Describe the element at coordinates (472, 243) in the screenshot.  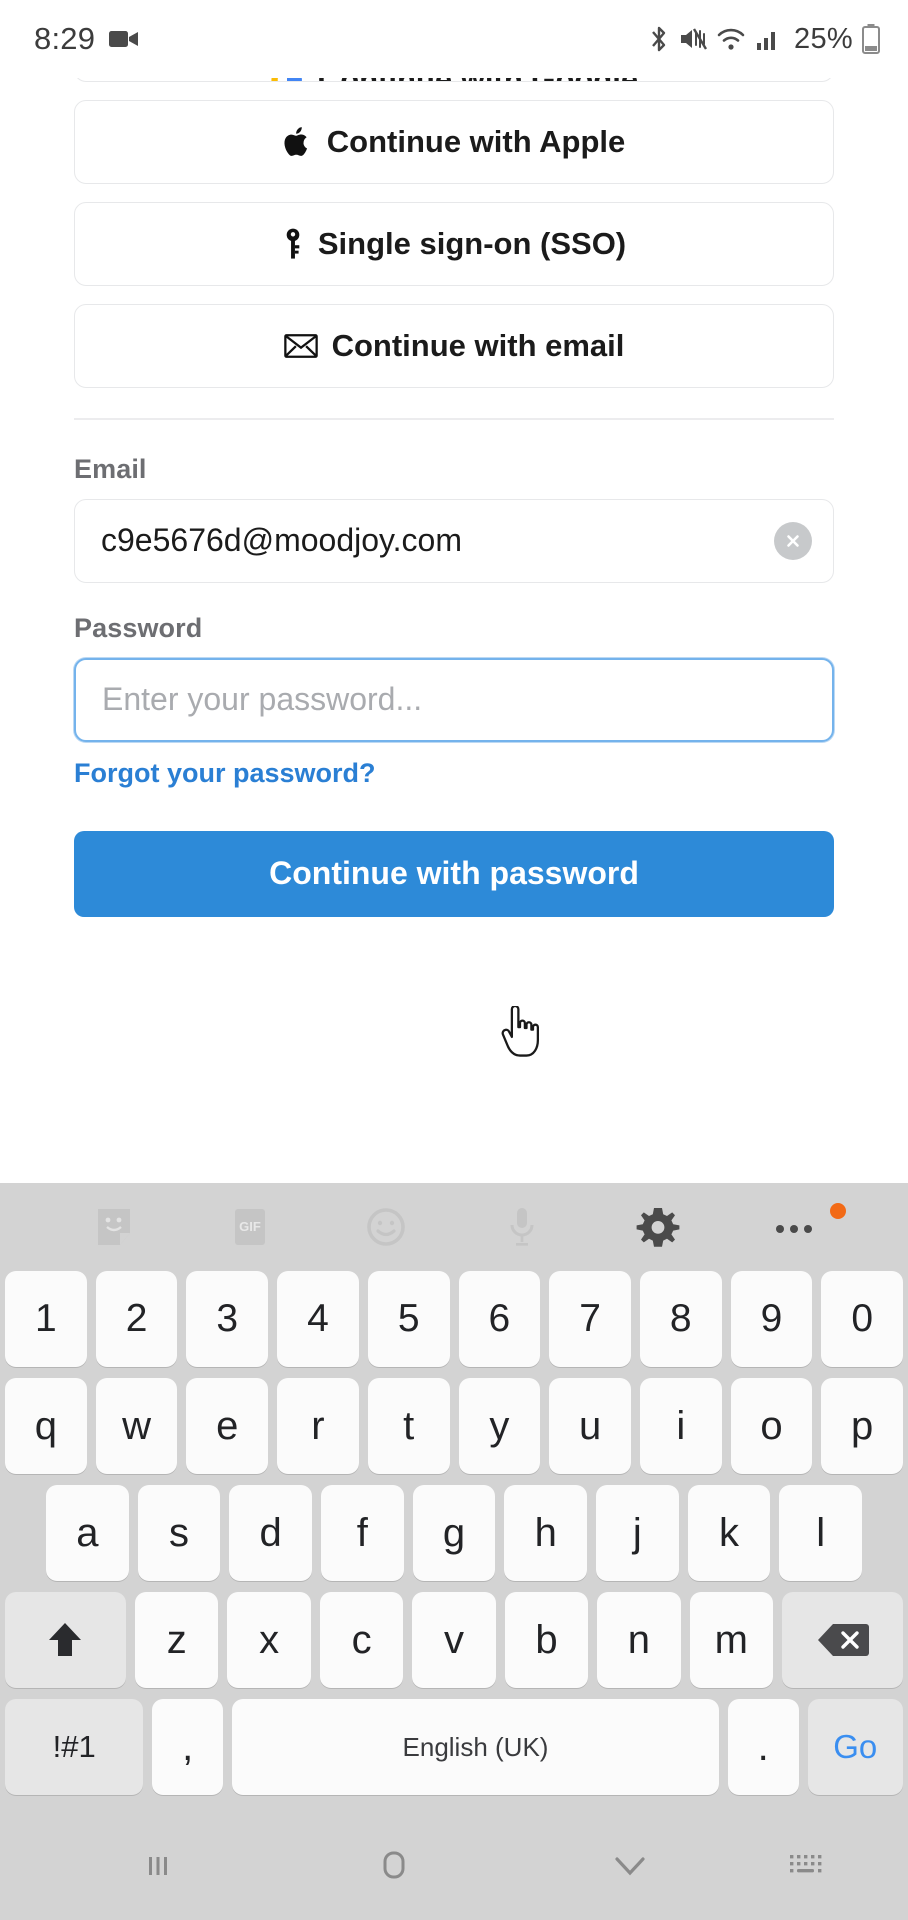
I see `single-sign-on-label: Single sign-on (SSO)` at that location.